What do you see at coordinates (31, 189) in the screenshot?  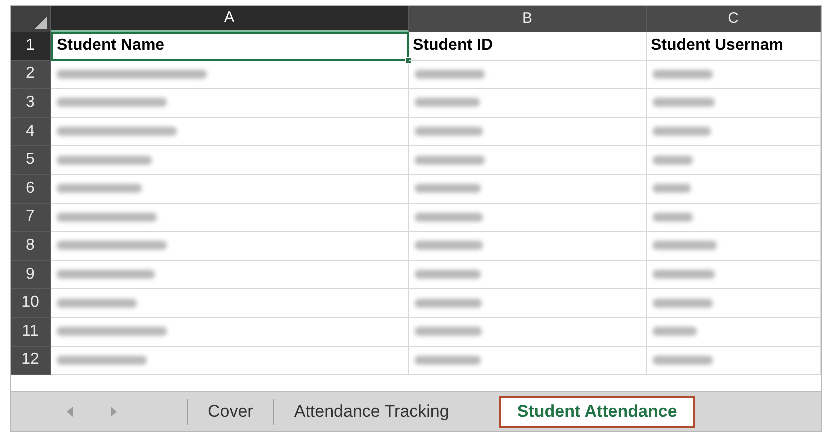 I see `row-header: 6` at bounding box center [31, 189].